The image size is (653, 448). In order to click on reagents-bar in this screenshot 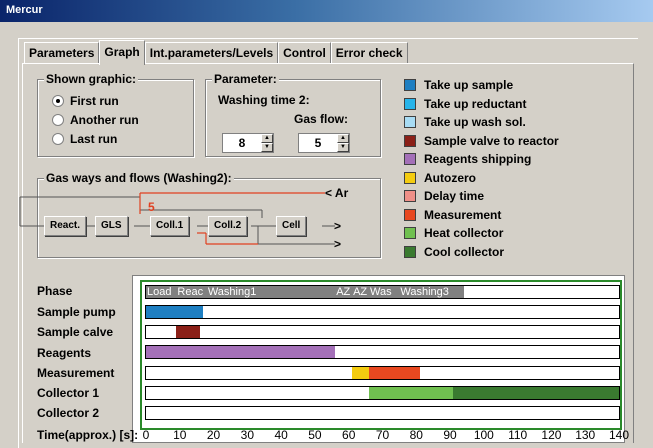, I will do `click(241, 352)`.